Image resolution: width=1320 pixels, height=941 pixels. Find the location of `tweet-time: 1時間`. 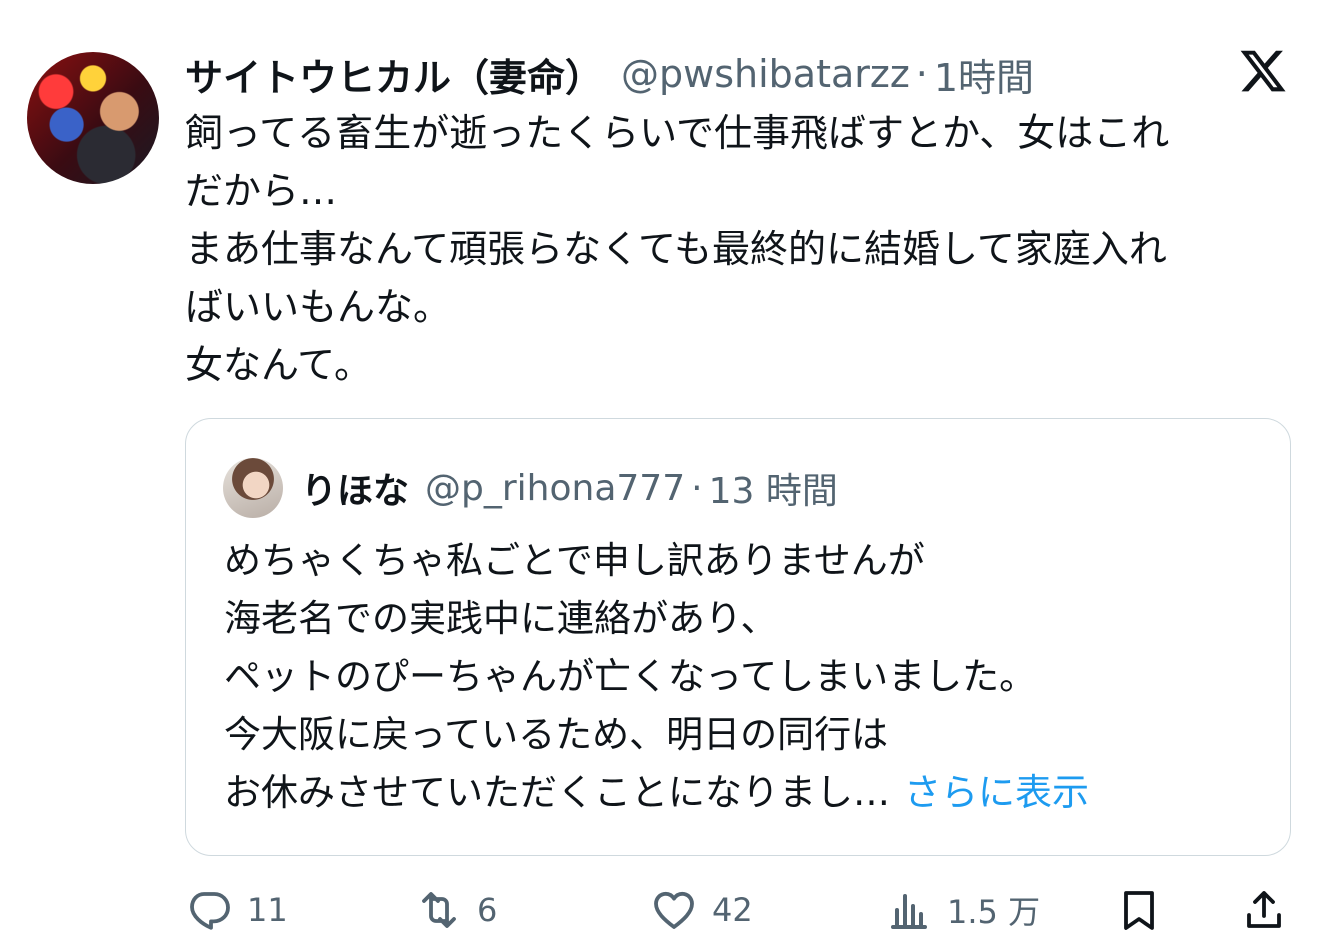

tweet-time: 1時間 is located at coordinates (984, 74).